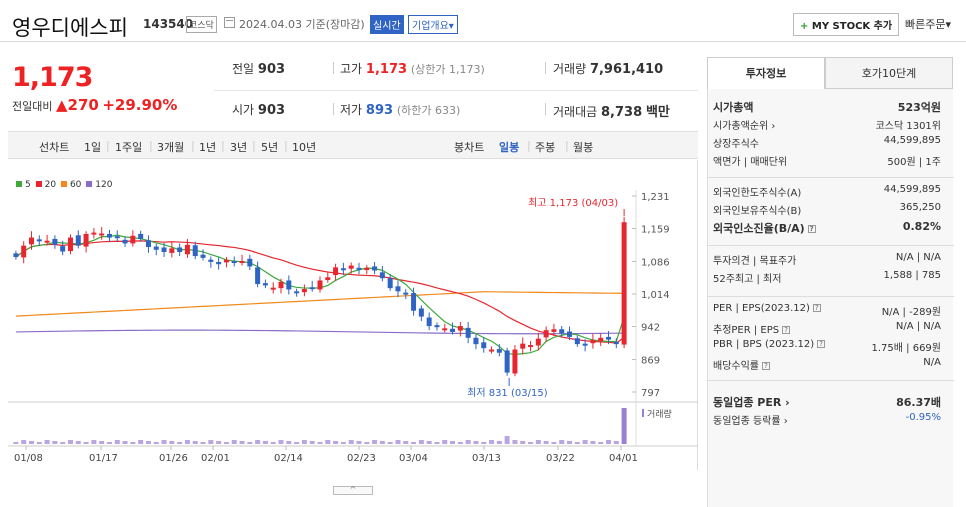 The image size is (966, 507). I want to click on up-arrow-icon: ▲, so click(61, 105).